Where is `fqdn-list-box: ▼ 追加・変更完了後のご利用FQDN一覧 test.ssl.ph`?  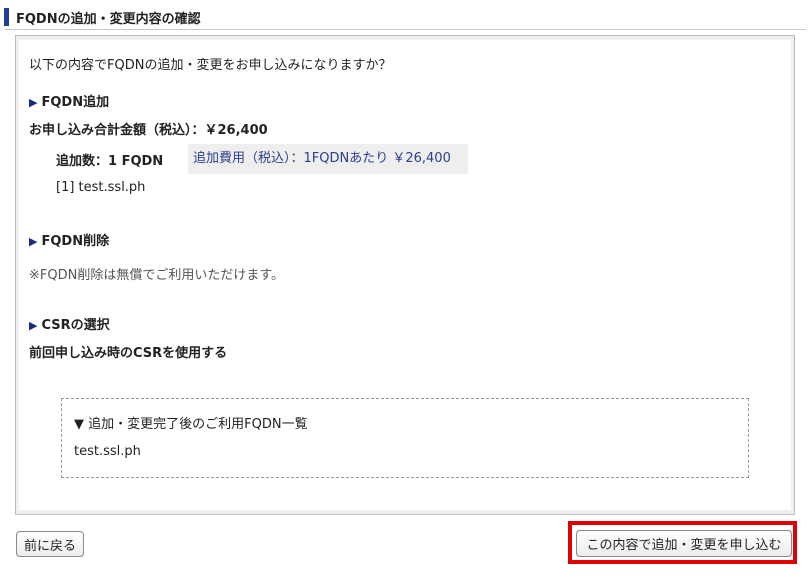
fqdn-list-box: ▼ 追加・変更完了後のご利用FQDN一覧 test.ssl.ph is located at coordinates (405, 438).